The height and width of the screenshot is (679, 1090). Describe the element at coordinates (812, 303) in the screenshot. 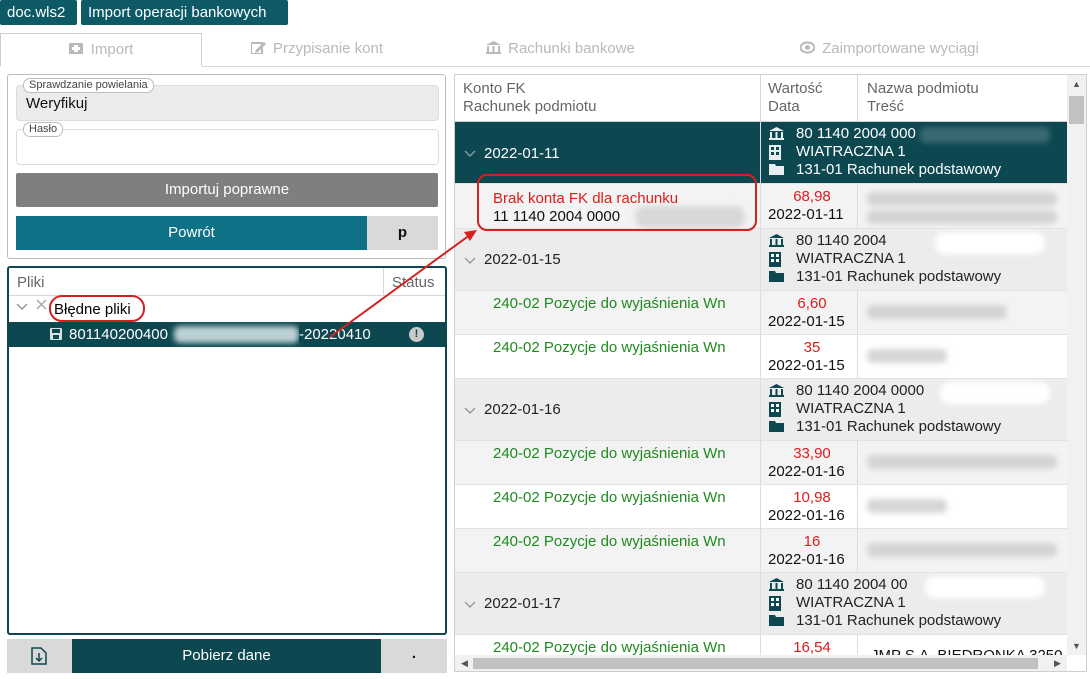

I see `amount-value: 6,60` at that location.